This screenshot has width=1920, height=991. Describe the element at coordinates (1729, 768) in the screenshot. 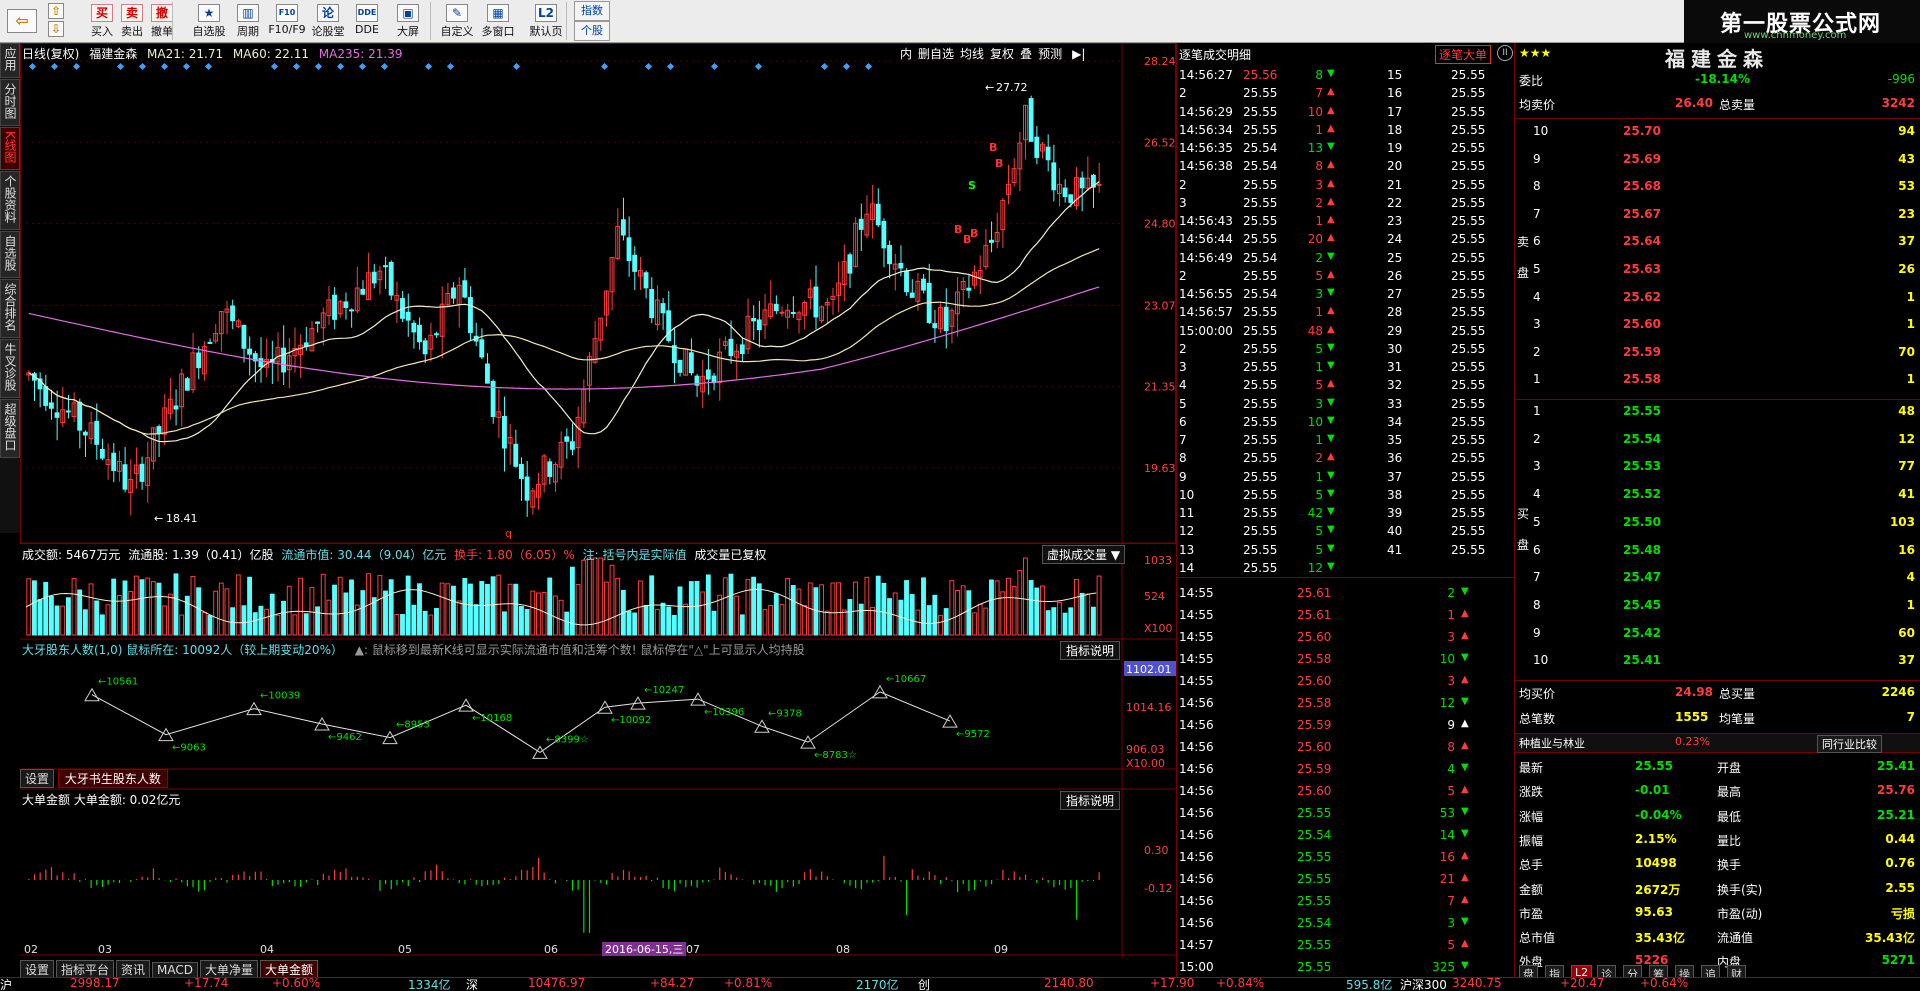

I see `stat-label: 开盘` at that location.